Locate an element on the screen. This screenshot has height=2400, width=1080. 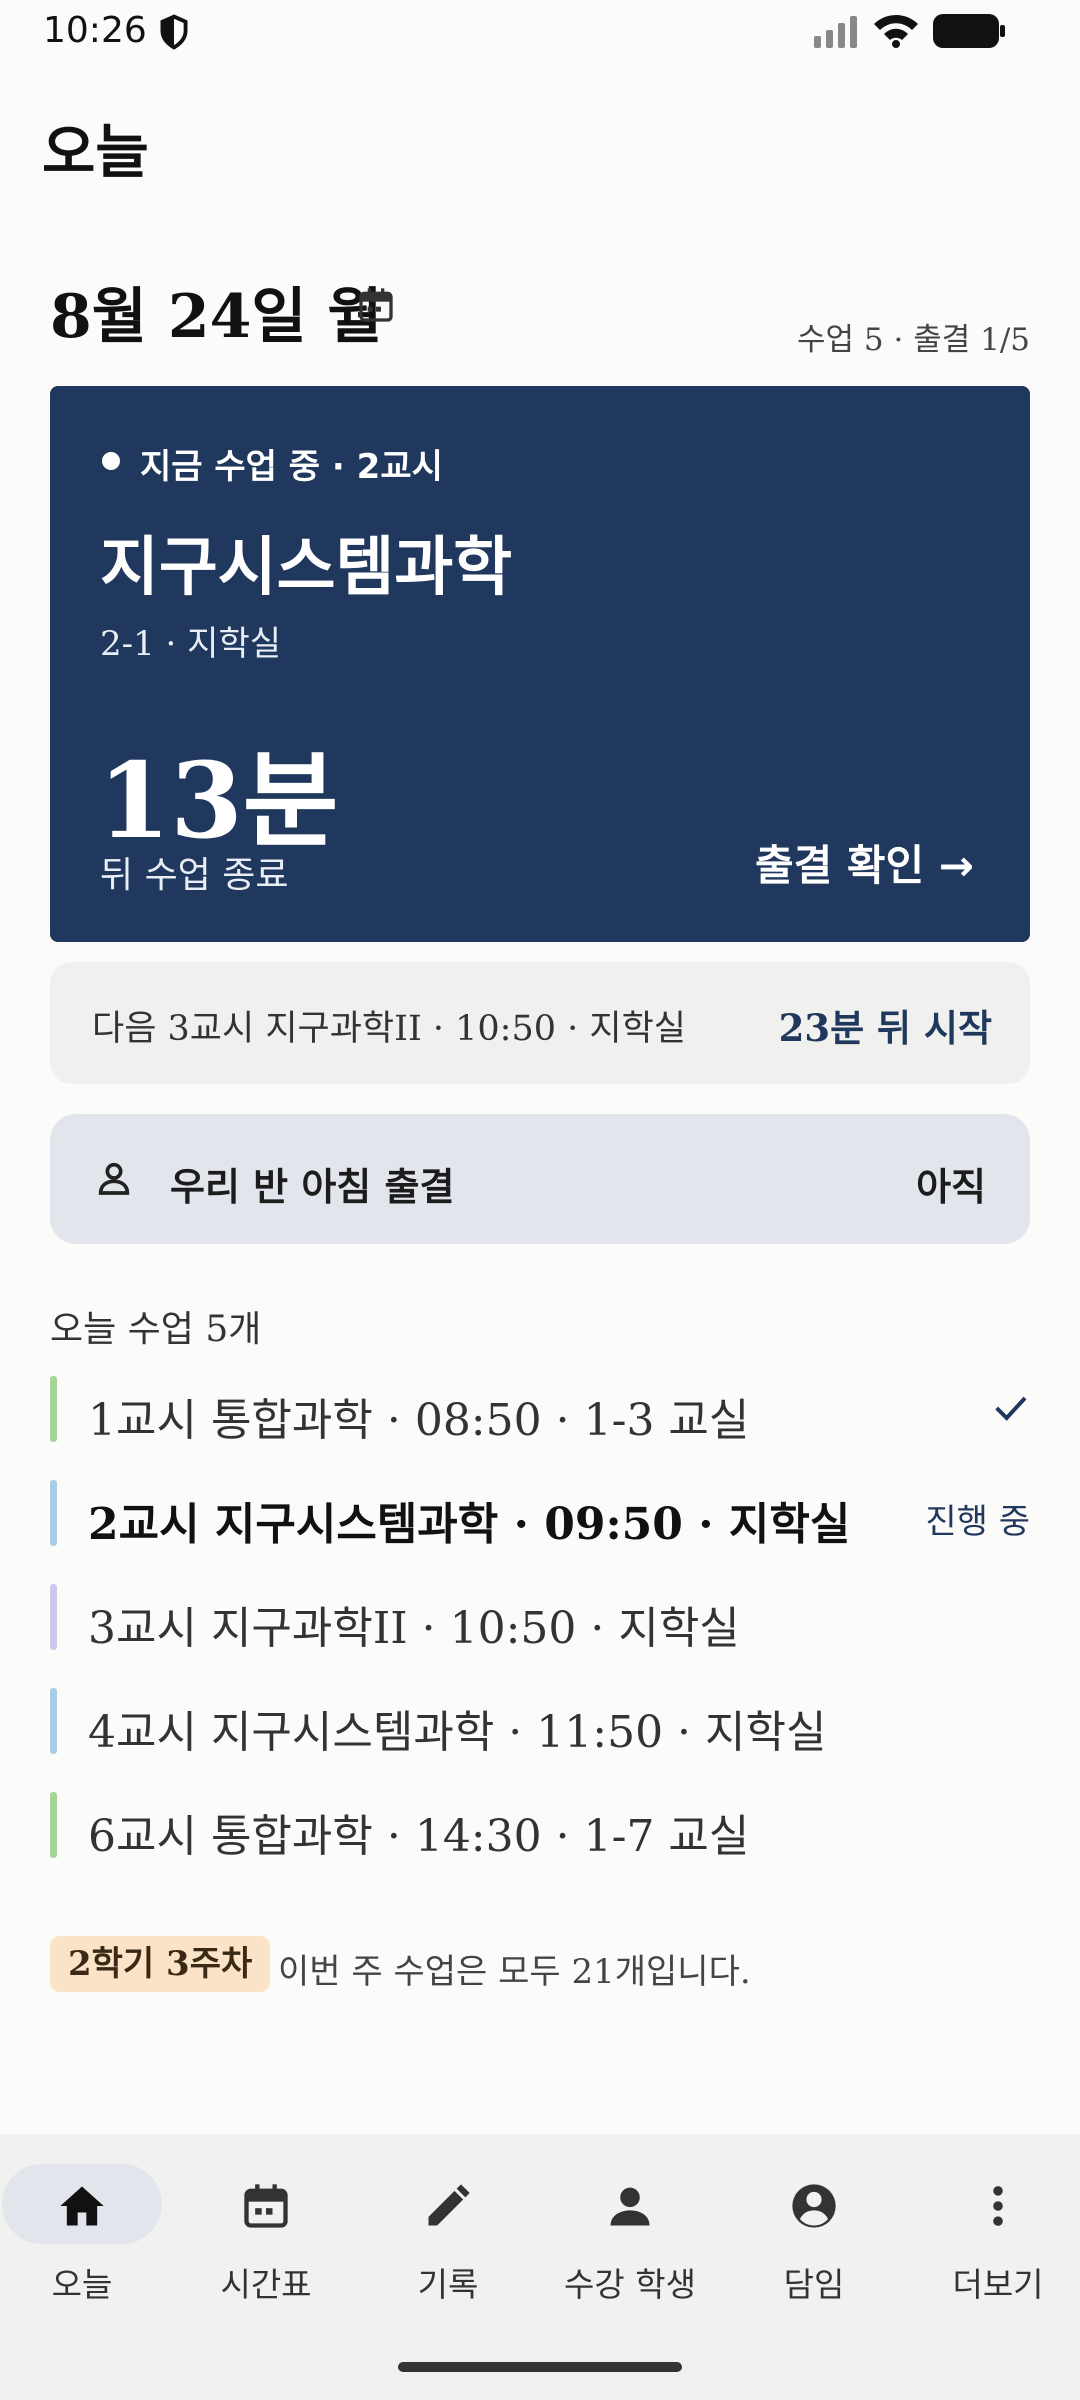
homeroom-attendance-bar: 우리 반 아침 출결 아직 is located at coordinates (540, 1179).